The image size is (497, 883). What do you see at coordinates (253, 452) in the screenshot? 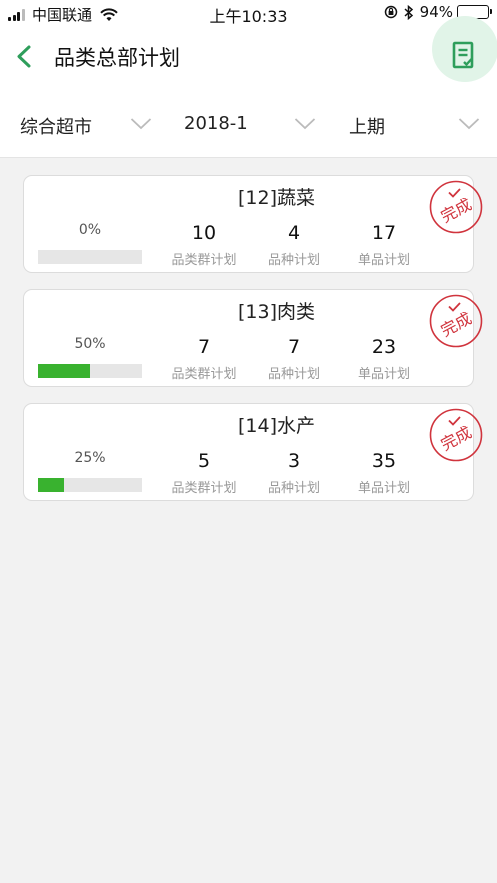
I see `category-card: [14]水产 25% 5 品类群计划 3 品种计划 35 单品计划 完成` at bounding box center [253, 452].